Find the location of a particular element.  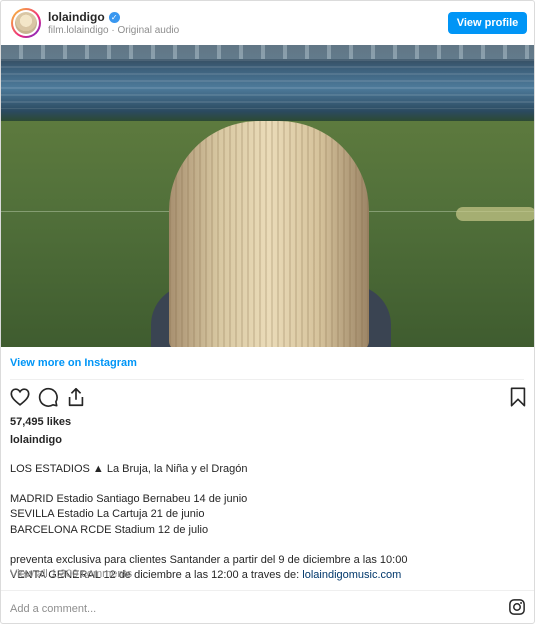

avatar is located at coordinates (26, 23).